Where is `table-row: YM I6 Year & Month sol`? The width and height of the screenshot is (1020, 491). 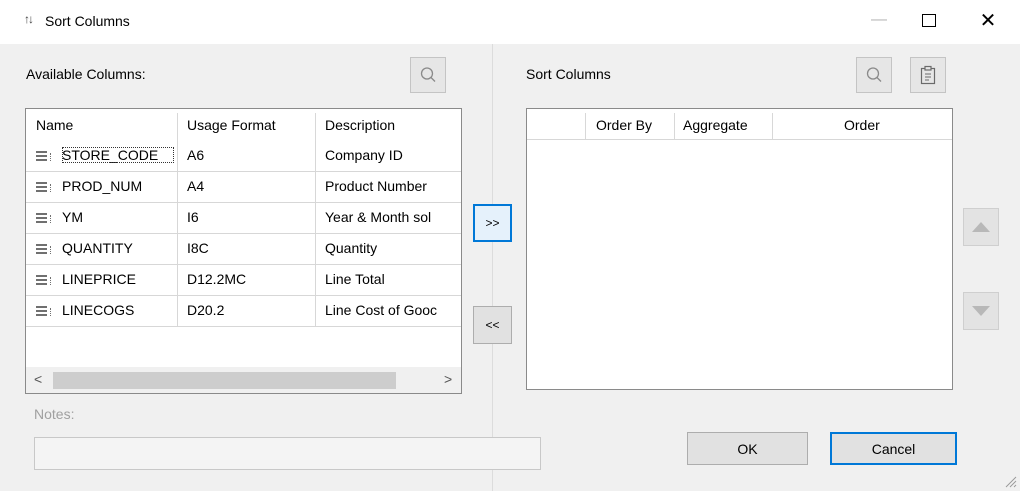
table-row: YM I6 Year & Month sol is located at coordinates (243, 218).